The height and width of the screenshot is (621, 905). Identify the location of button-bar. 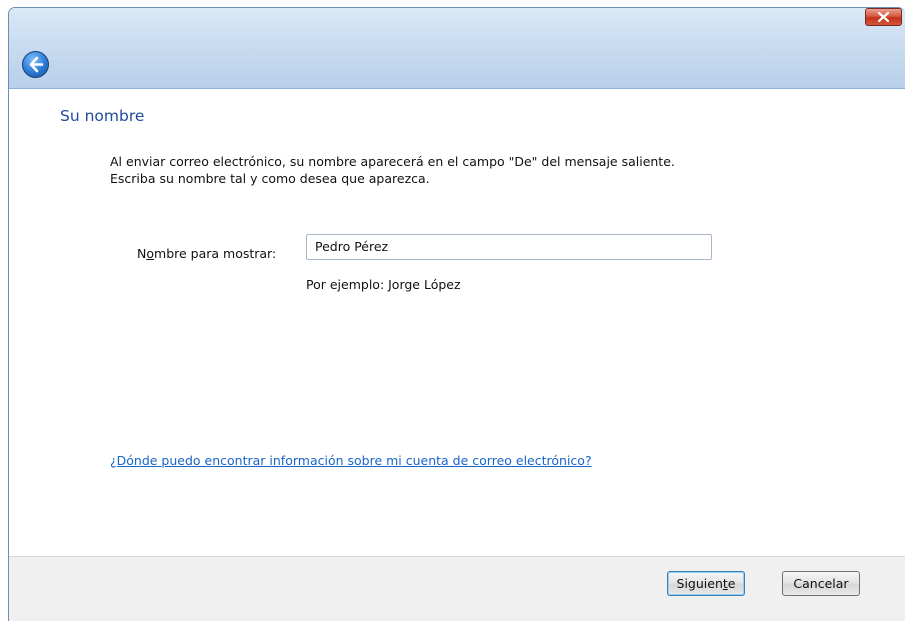
(457, 588).